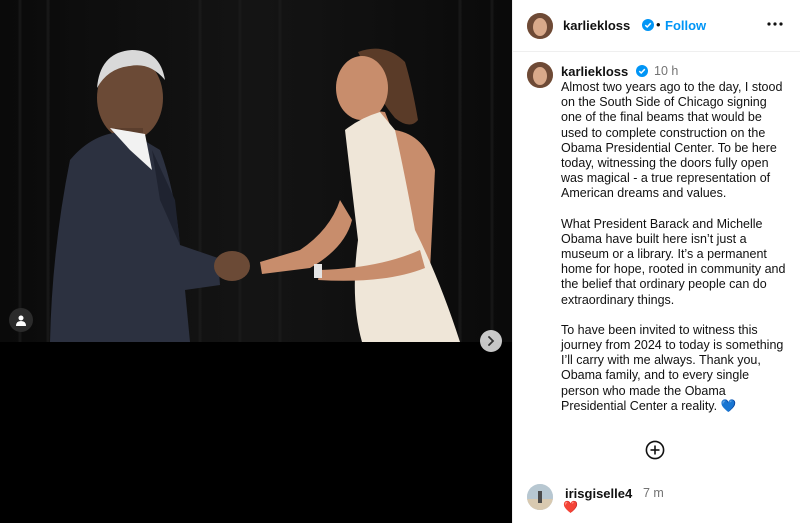  Describe the element at coordinates (775, 24) in the screenshot. I see `more-options-icon` at that location.